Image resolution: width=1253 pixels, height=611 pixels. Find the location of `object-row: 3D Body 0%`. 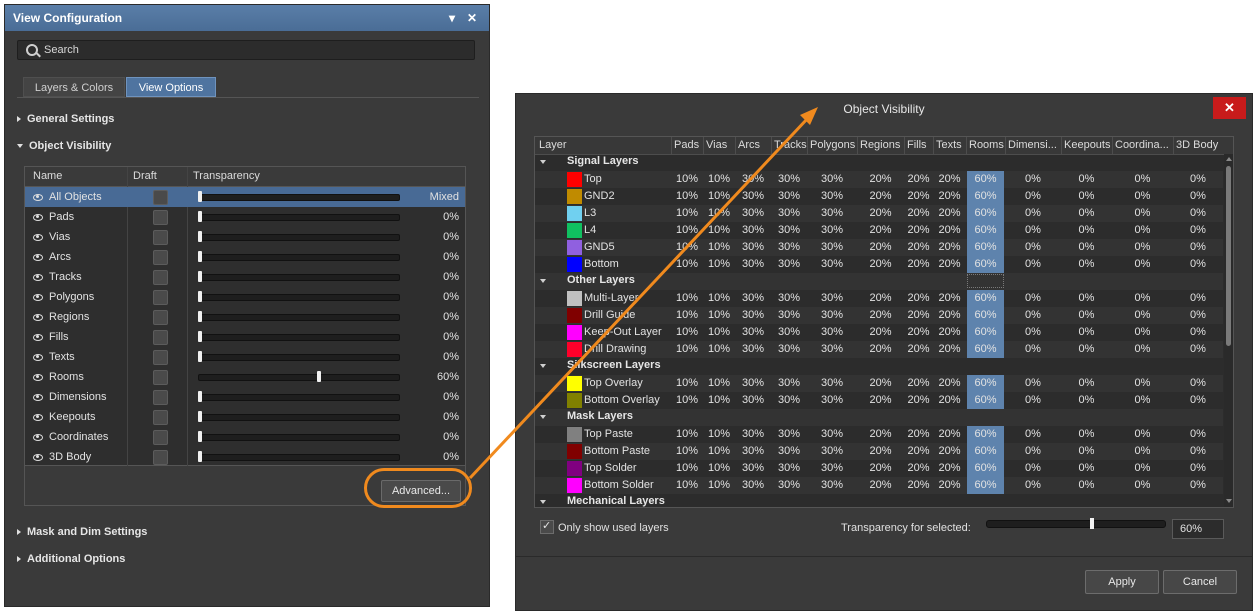

object-row: 3D Body 0% is located at coordinates (245, 457).